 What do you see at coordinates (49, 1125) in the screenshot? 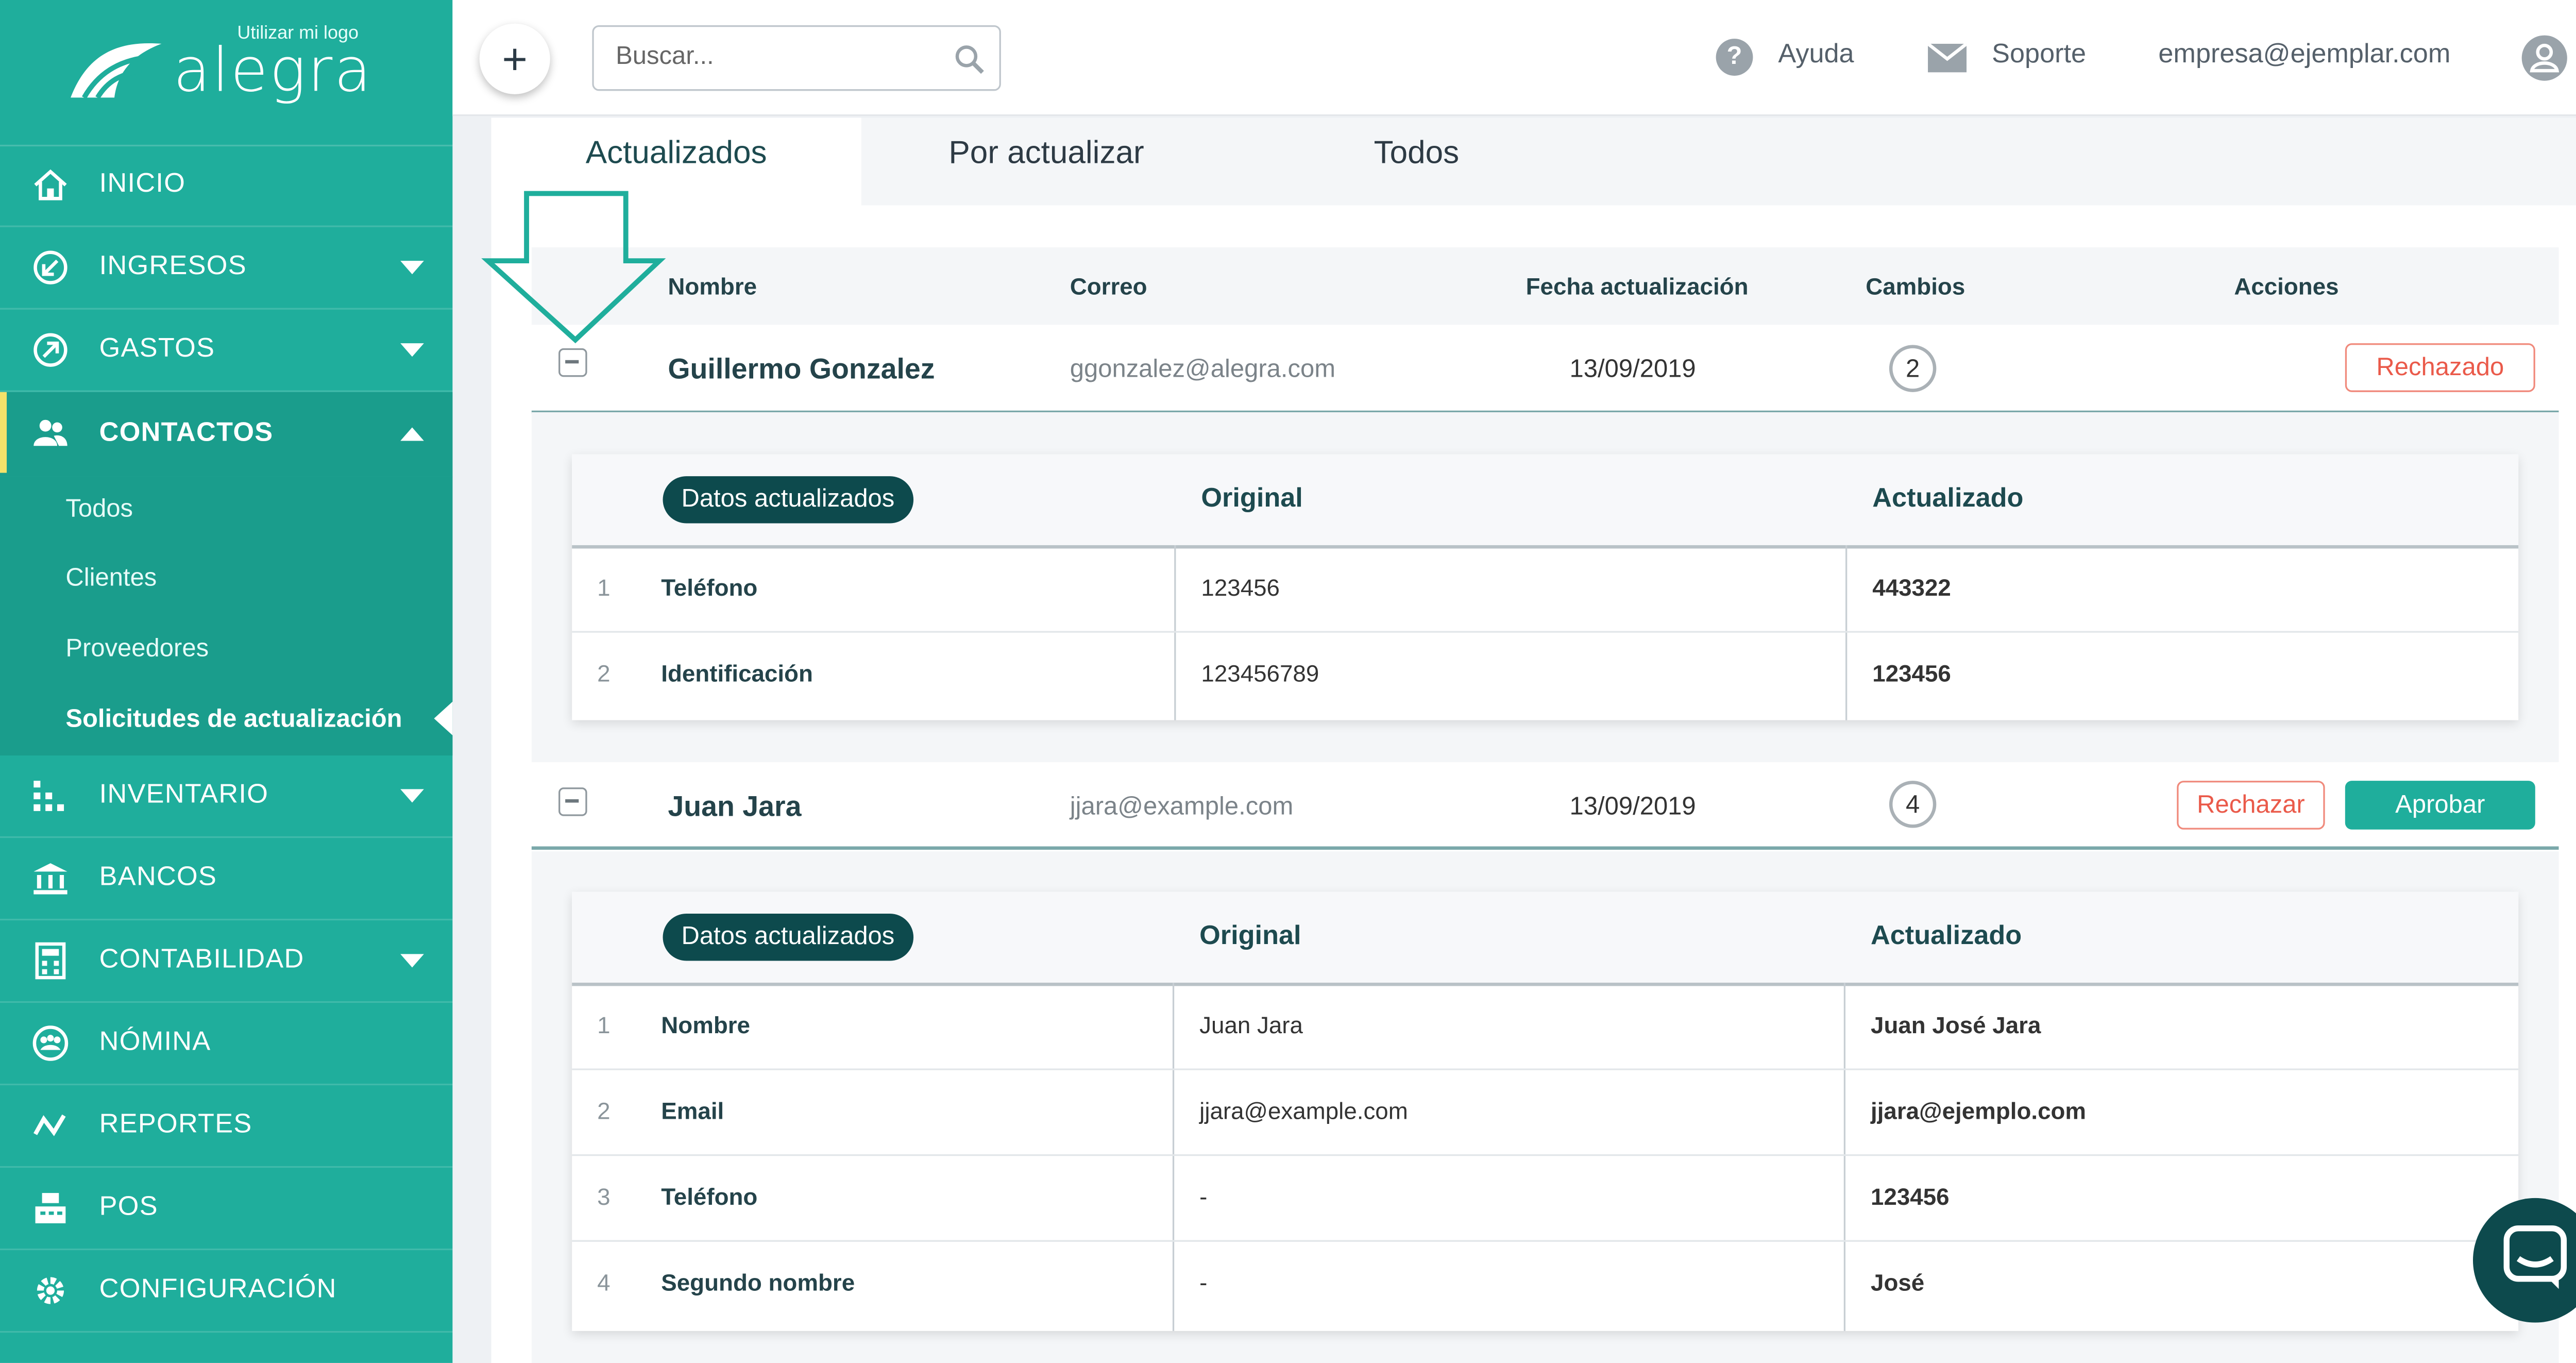
I see `reports-icon` at bounding box center [49, 1125].